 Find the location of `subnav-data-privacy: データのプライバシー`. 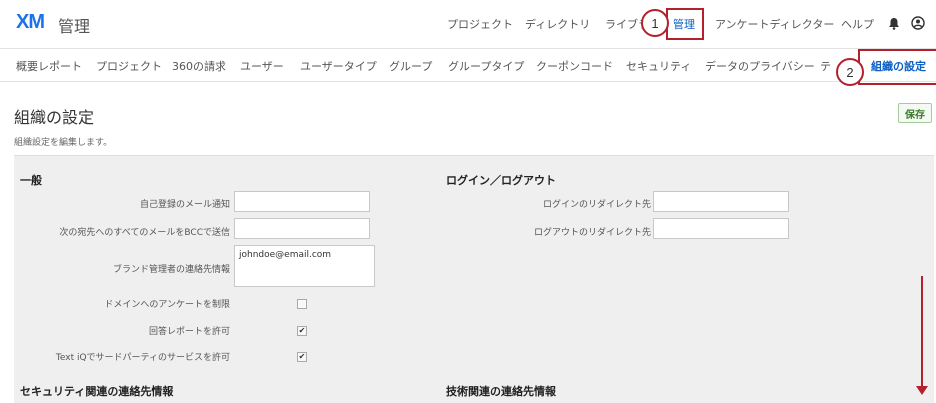

subnav-data-privacy: データのプライバシー is located at coordinates (760, 66).